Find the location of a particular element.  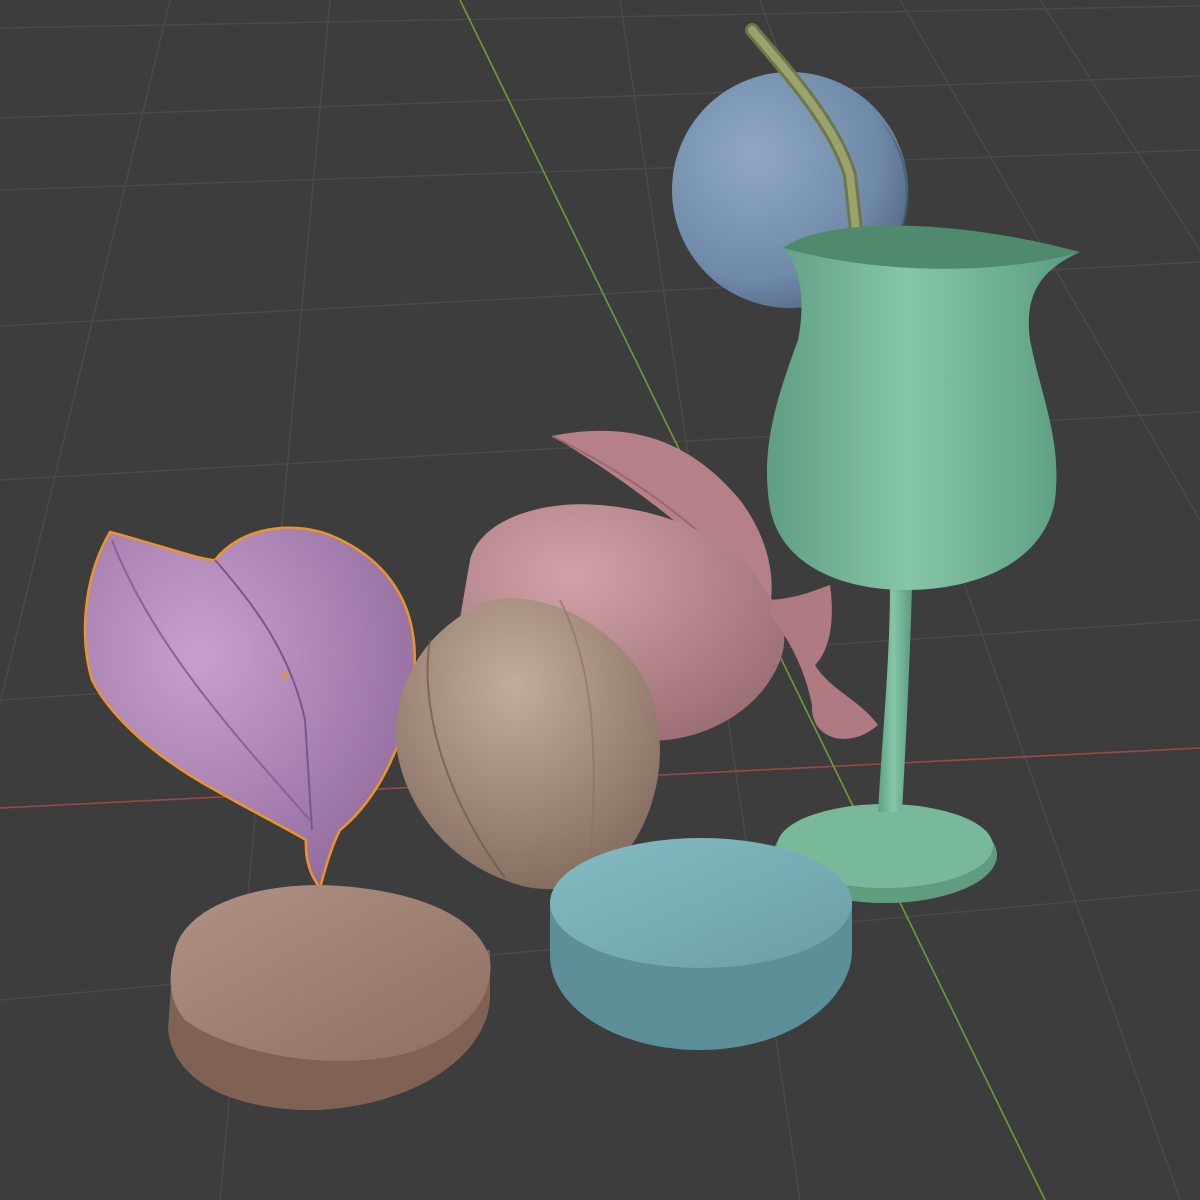

brown-disc is located at coordinates (329, 998).